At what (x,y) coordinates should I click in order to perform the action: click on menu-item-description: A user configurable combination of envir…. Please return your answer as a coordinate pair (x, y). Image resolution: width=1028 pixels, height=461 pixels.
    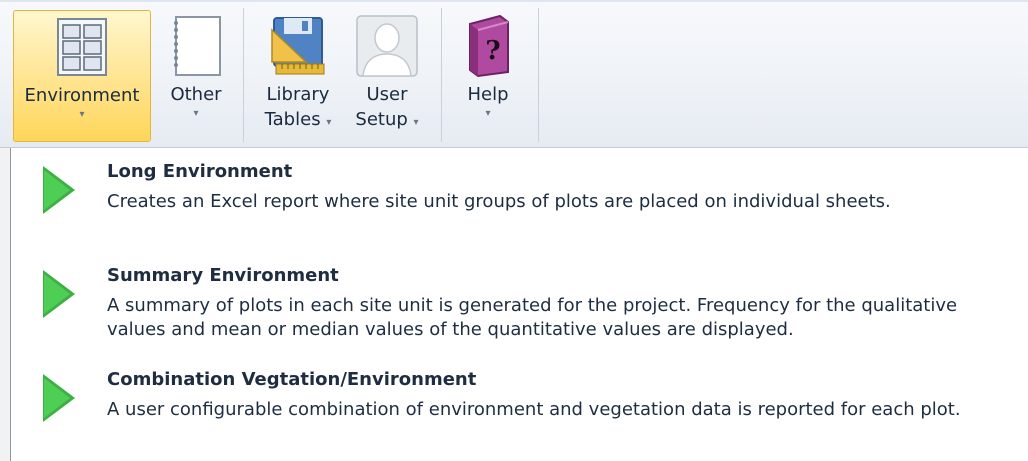
    Looking at the image, I should click on (534, 409).